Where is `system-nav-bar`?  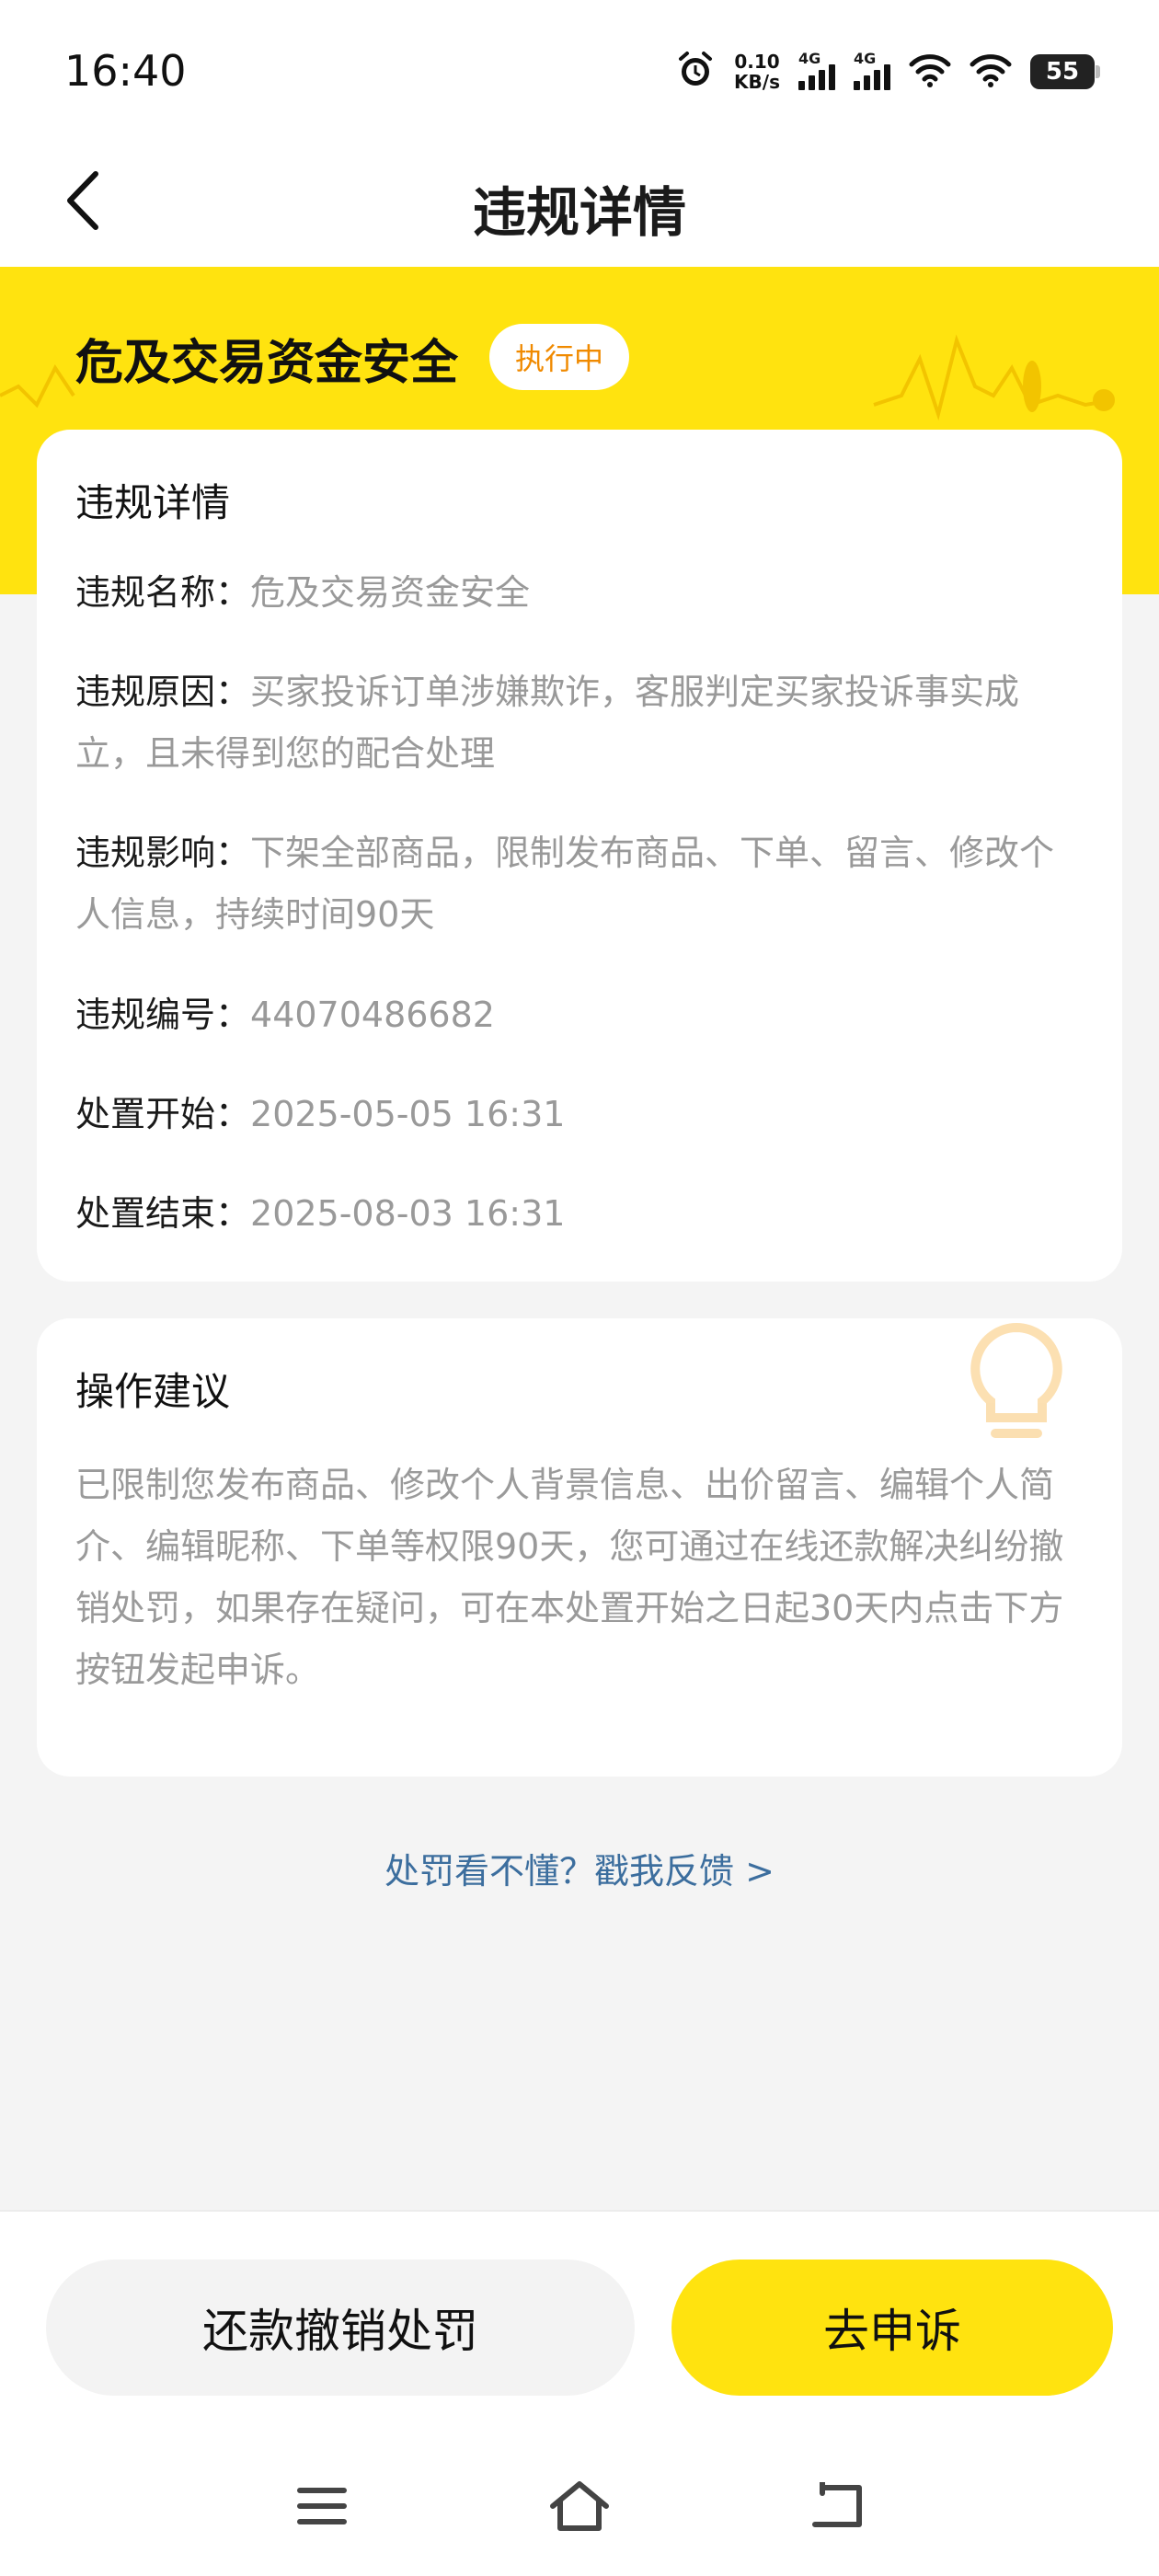 system-nav-bar is located at coordinates (579, 2506).